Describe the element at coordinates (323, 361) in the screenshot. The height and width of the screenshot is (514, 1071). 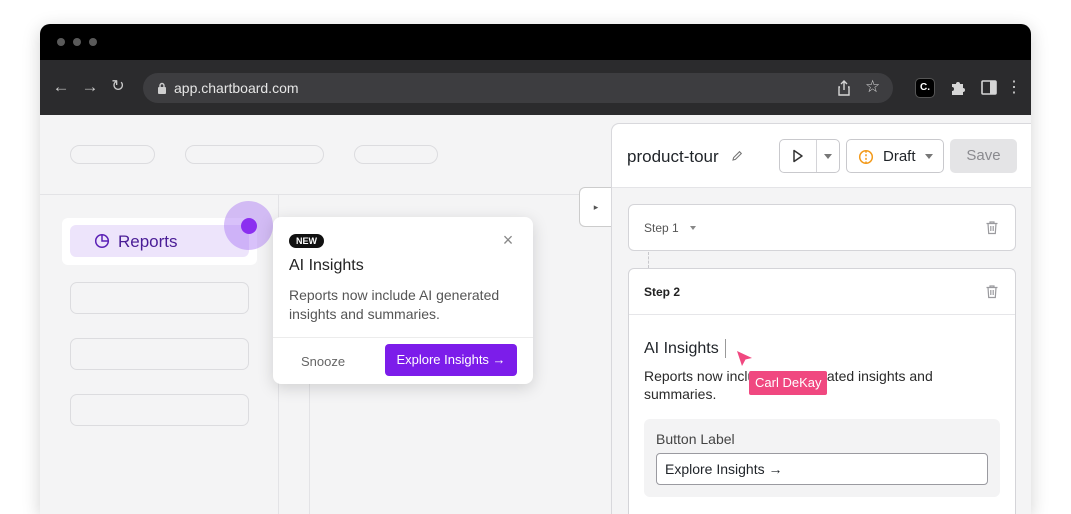
I see `snooze-button: Snooze` at that location.